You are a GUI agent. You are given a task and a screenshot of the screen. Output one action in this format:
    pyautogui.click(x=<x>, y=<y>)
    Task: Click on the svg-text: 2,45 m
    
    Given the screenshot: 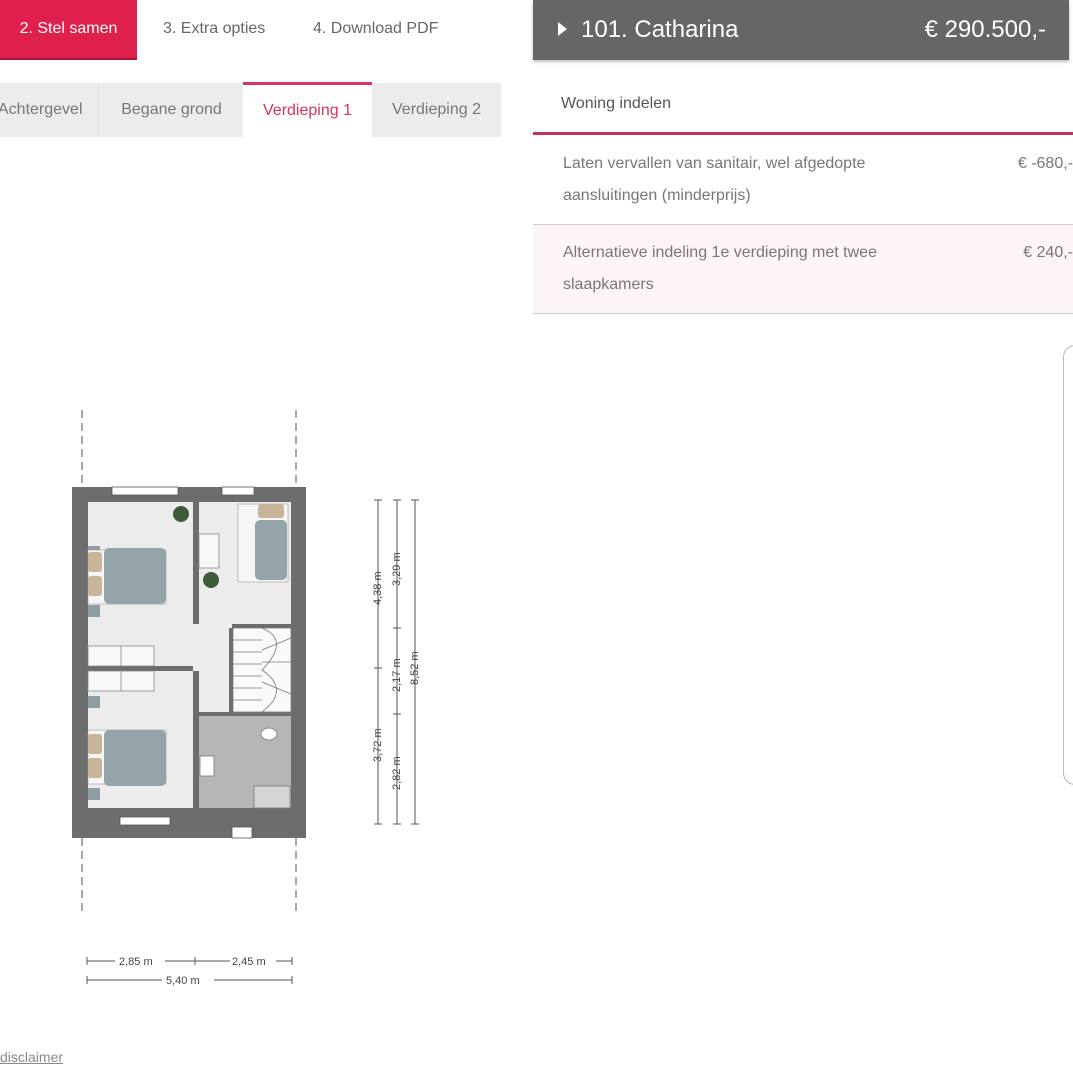 What is the action you would take?
    pyautogui.click(x=249, y=962)
    